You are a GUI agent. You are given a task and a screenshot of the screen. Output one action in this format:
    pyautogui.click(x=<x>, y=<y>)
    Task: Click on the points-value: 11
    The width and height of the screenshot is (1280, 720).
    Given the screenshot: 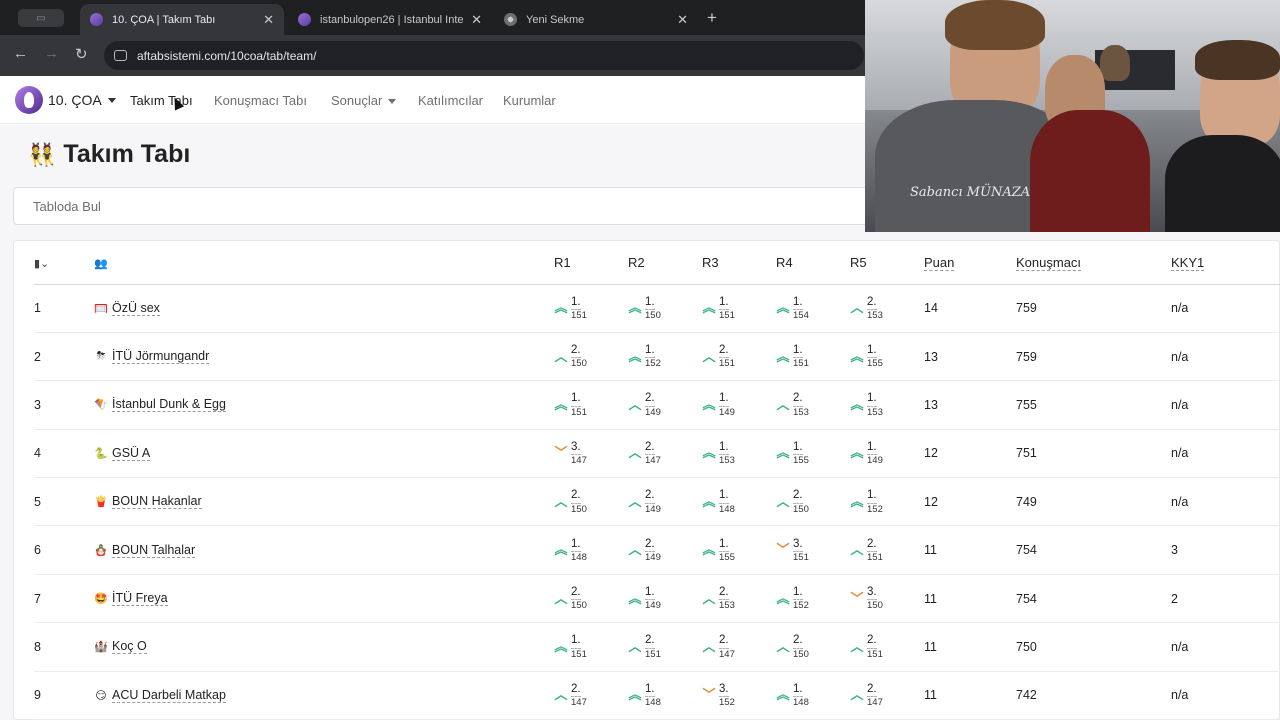 What is the action you would take?
    pyautogui.click(x=930, y=598)
    